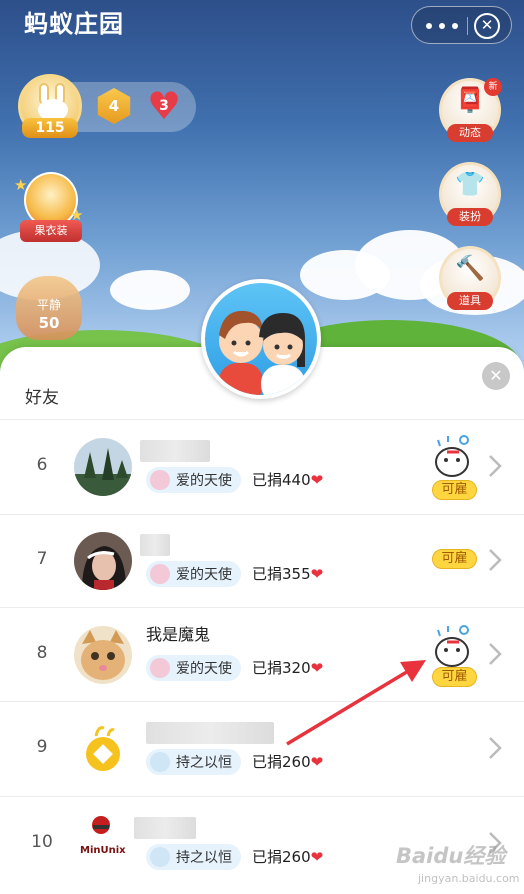 This screenshot has height=894, width=524. Describe the element at coordinates (262, 655) in the screenshot. I see `friend-row: 8 我是魔鬼 爱的天使 已捐320❤ 可雇` at that location.